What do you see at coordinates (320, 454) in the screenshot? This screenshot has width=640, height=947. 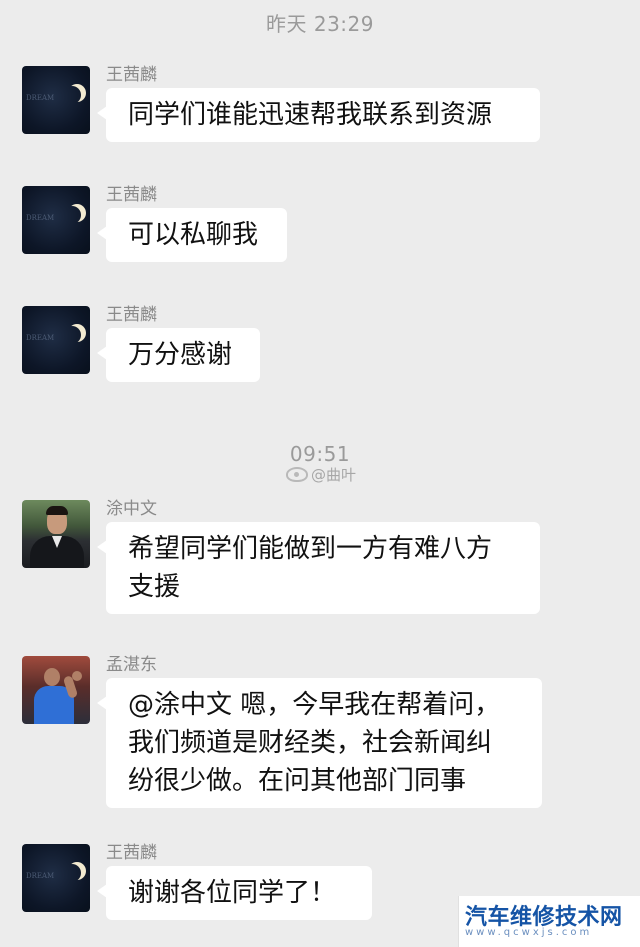 I see `timestamp-morning: 09:51` at bounding box center [320, 454].